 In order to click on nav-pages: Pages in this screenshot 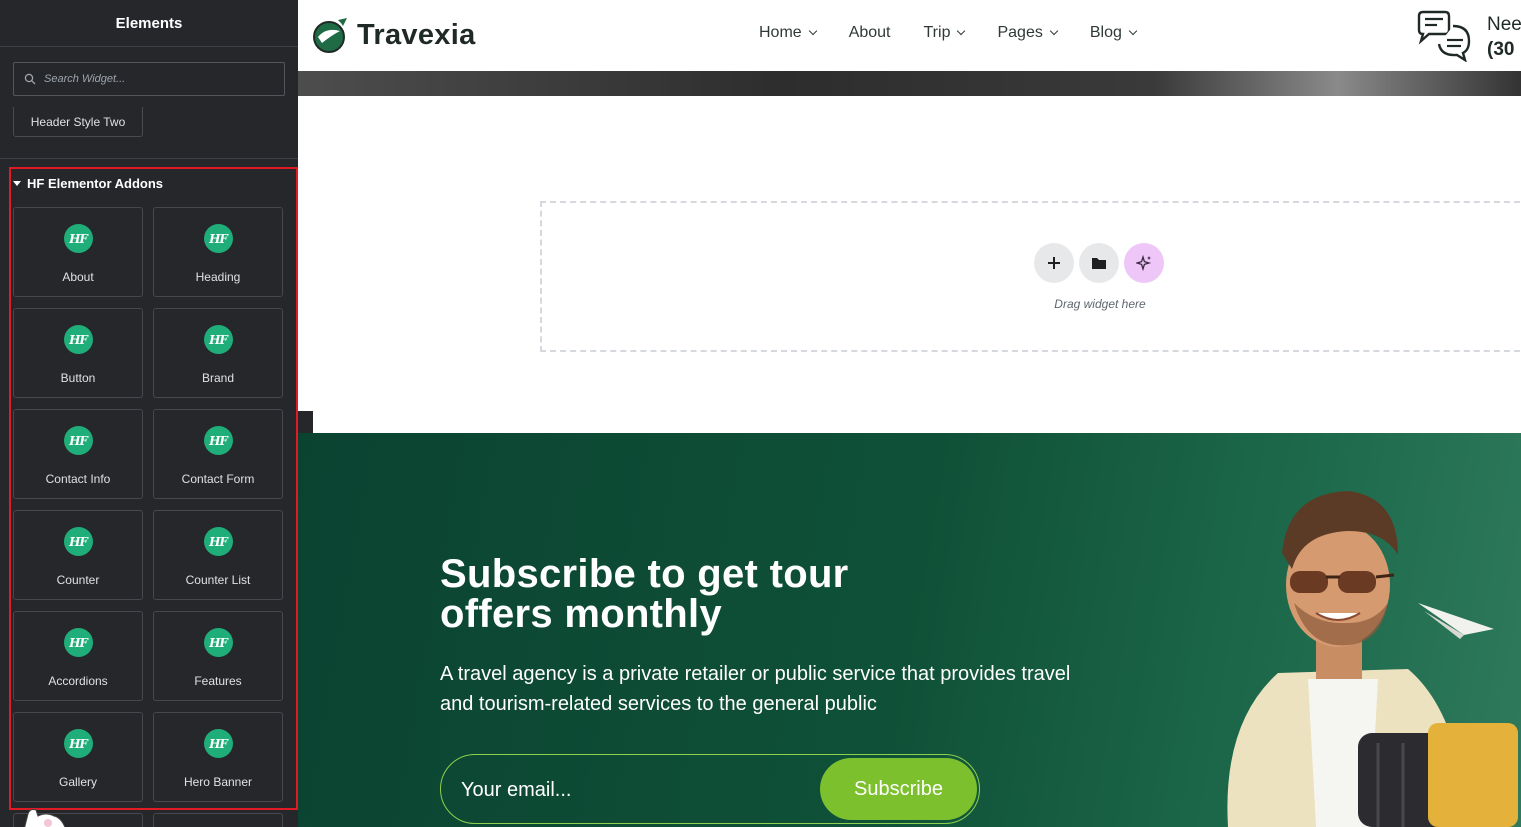, I will do `click(1028, 33)`.